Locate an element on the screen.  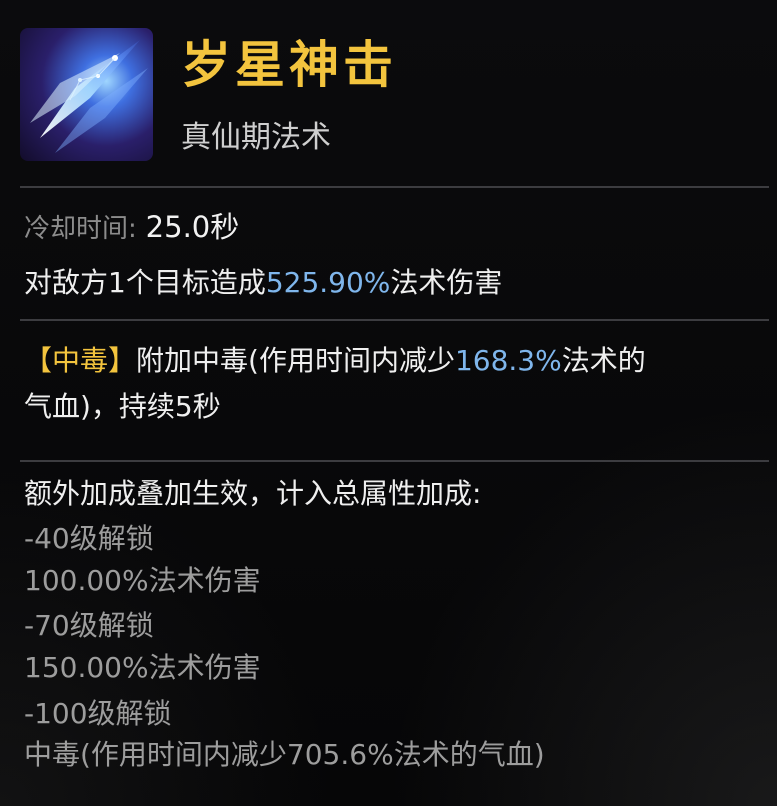
skill-subtitle: 真仙期法术 is located at coordinates (256, 137).